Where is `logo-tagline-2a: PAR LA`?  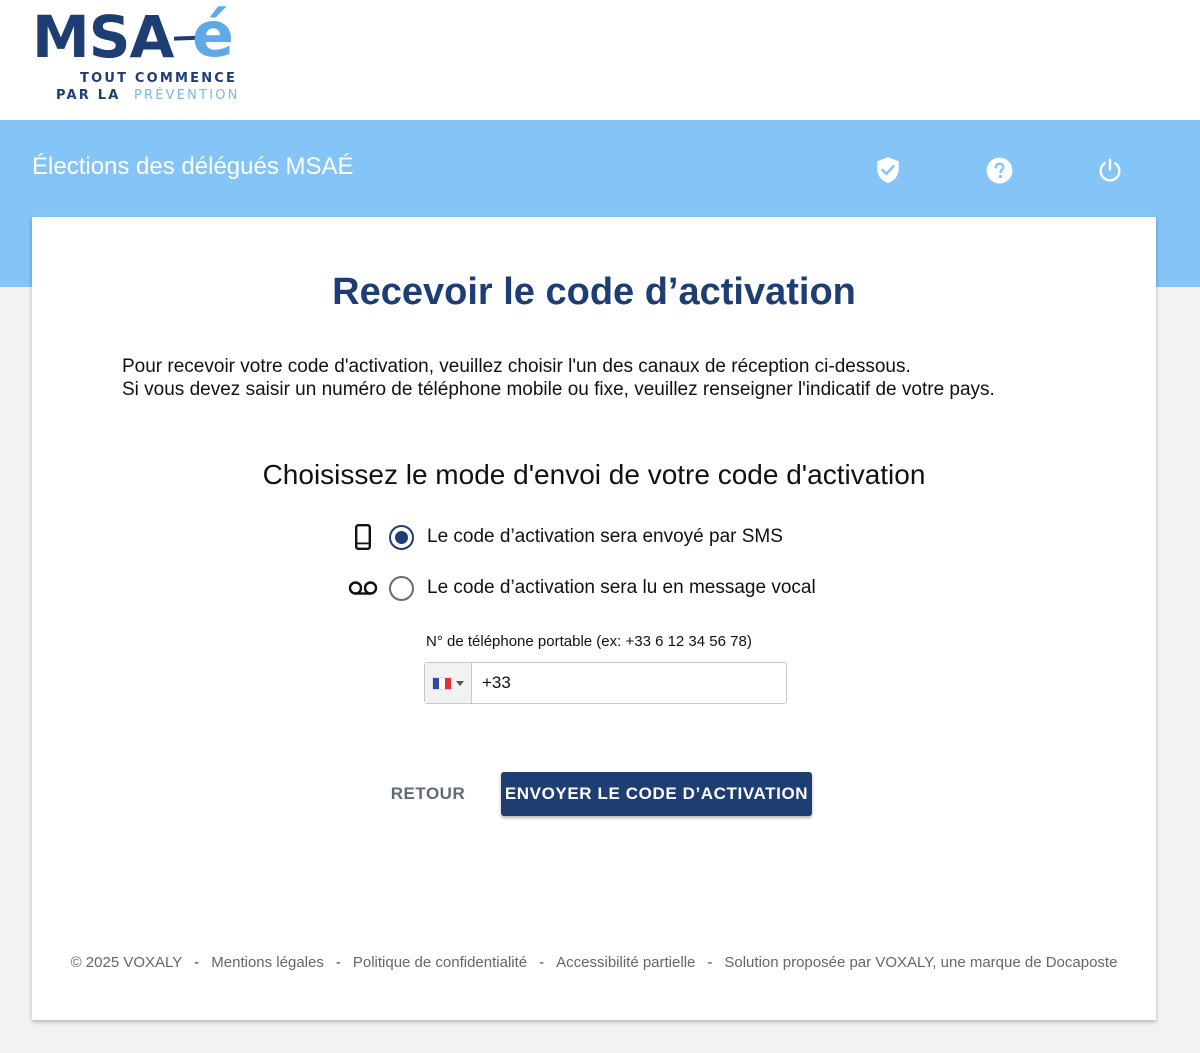 logo-tagline-2a: PAR LA is located at coordinates (88, 95).